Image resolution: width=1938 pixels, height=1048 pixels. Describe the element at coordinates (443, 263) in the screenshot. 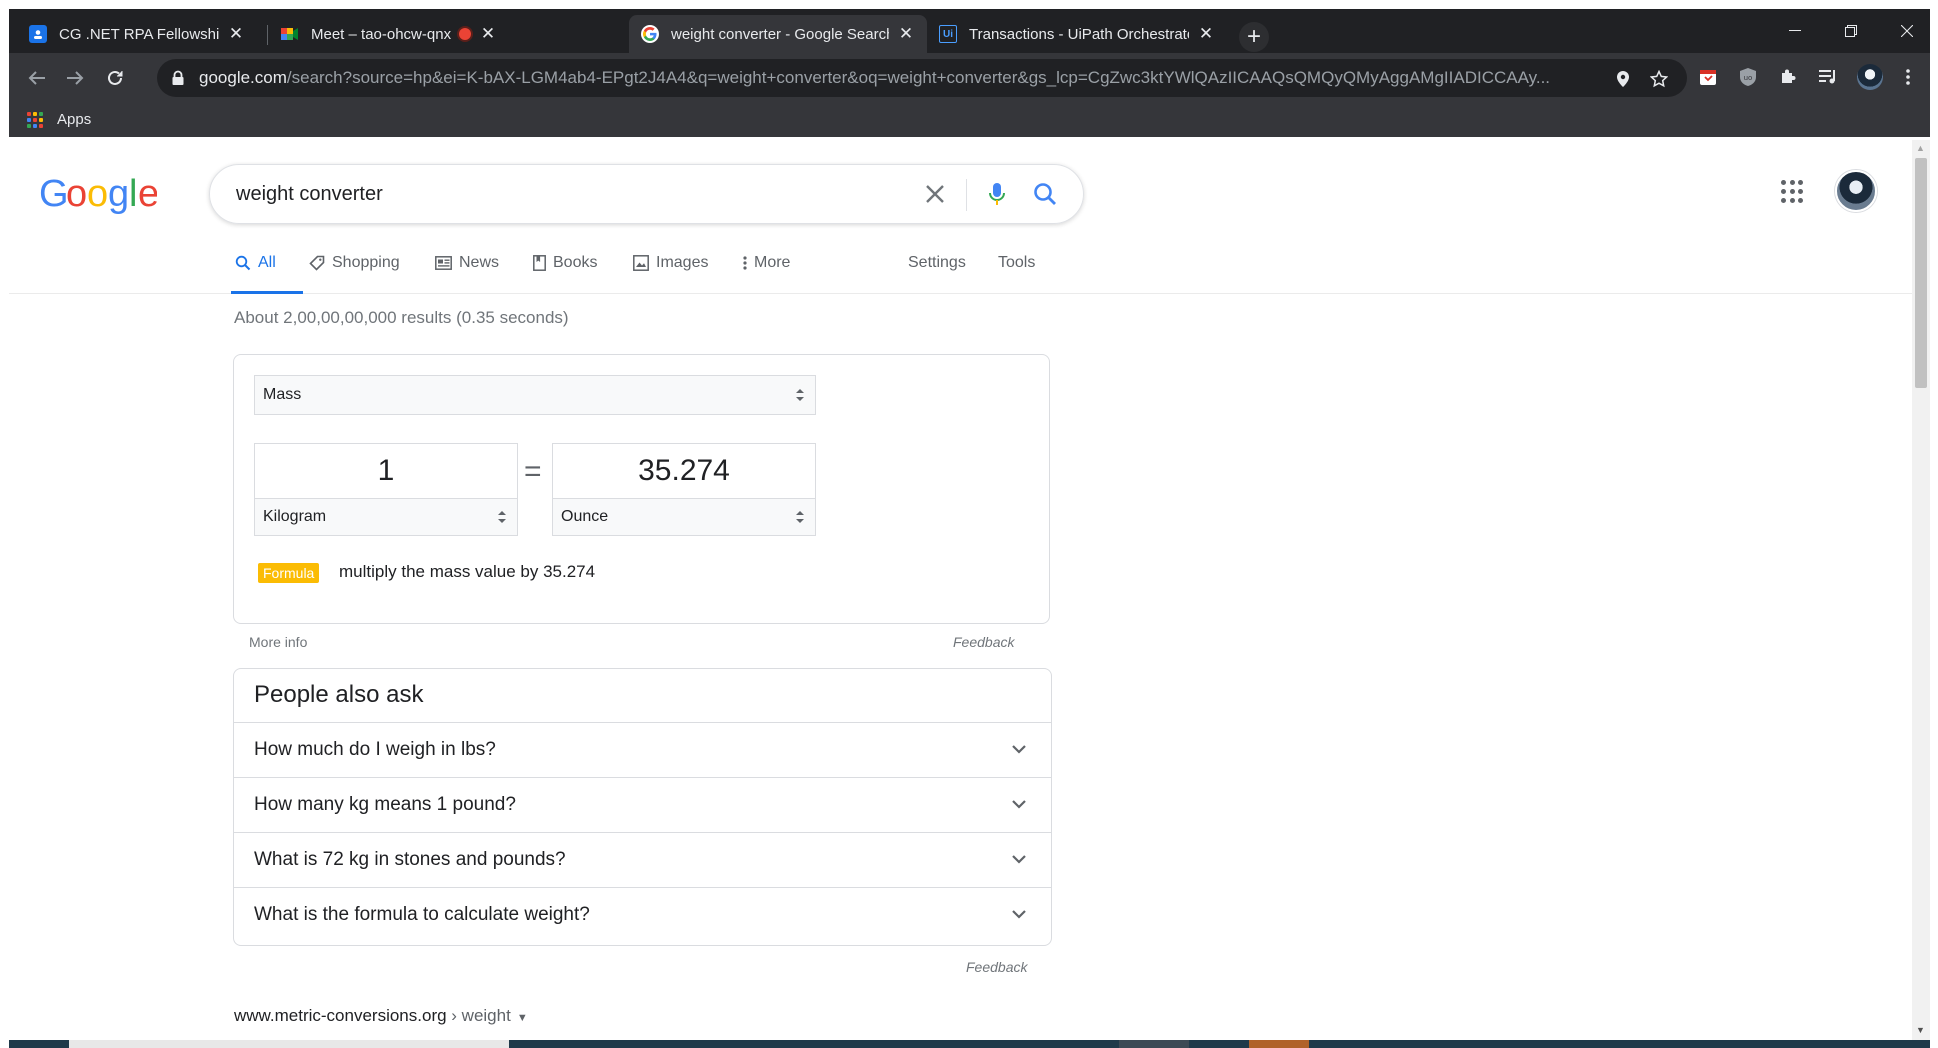

I see `newspaper-icon` at that location.